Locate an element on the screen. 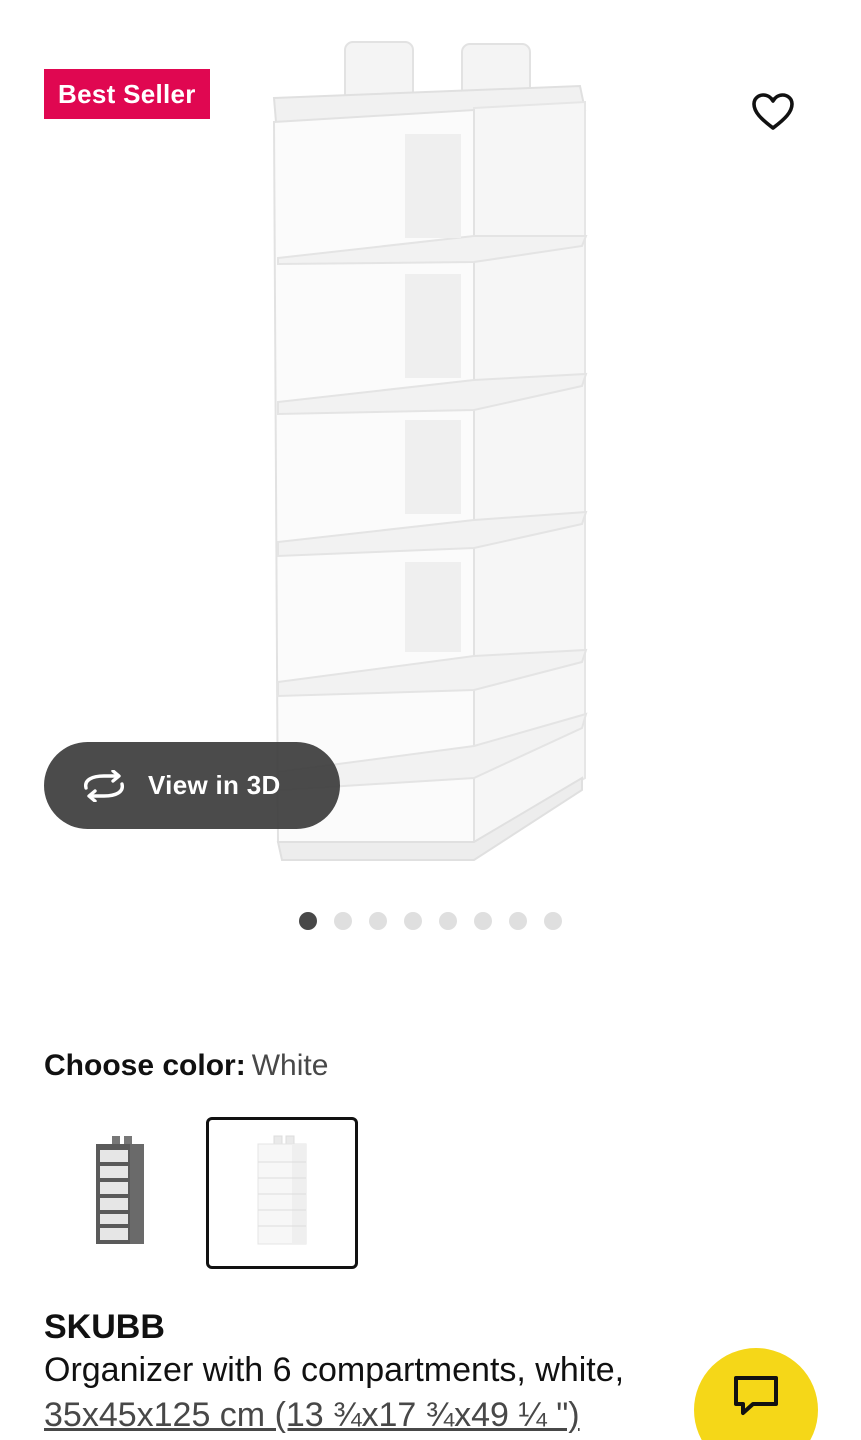  favorite-button is located at coordinates (773, 112).